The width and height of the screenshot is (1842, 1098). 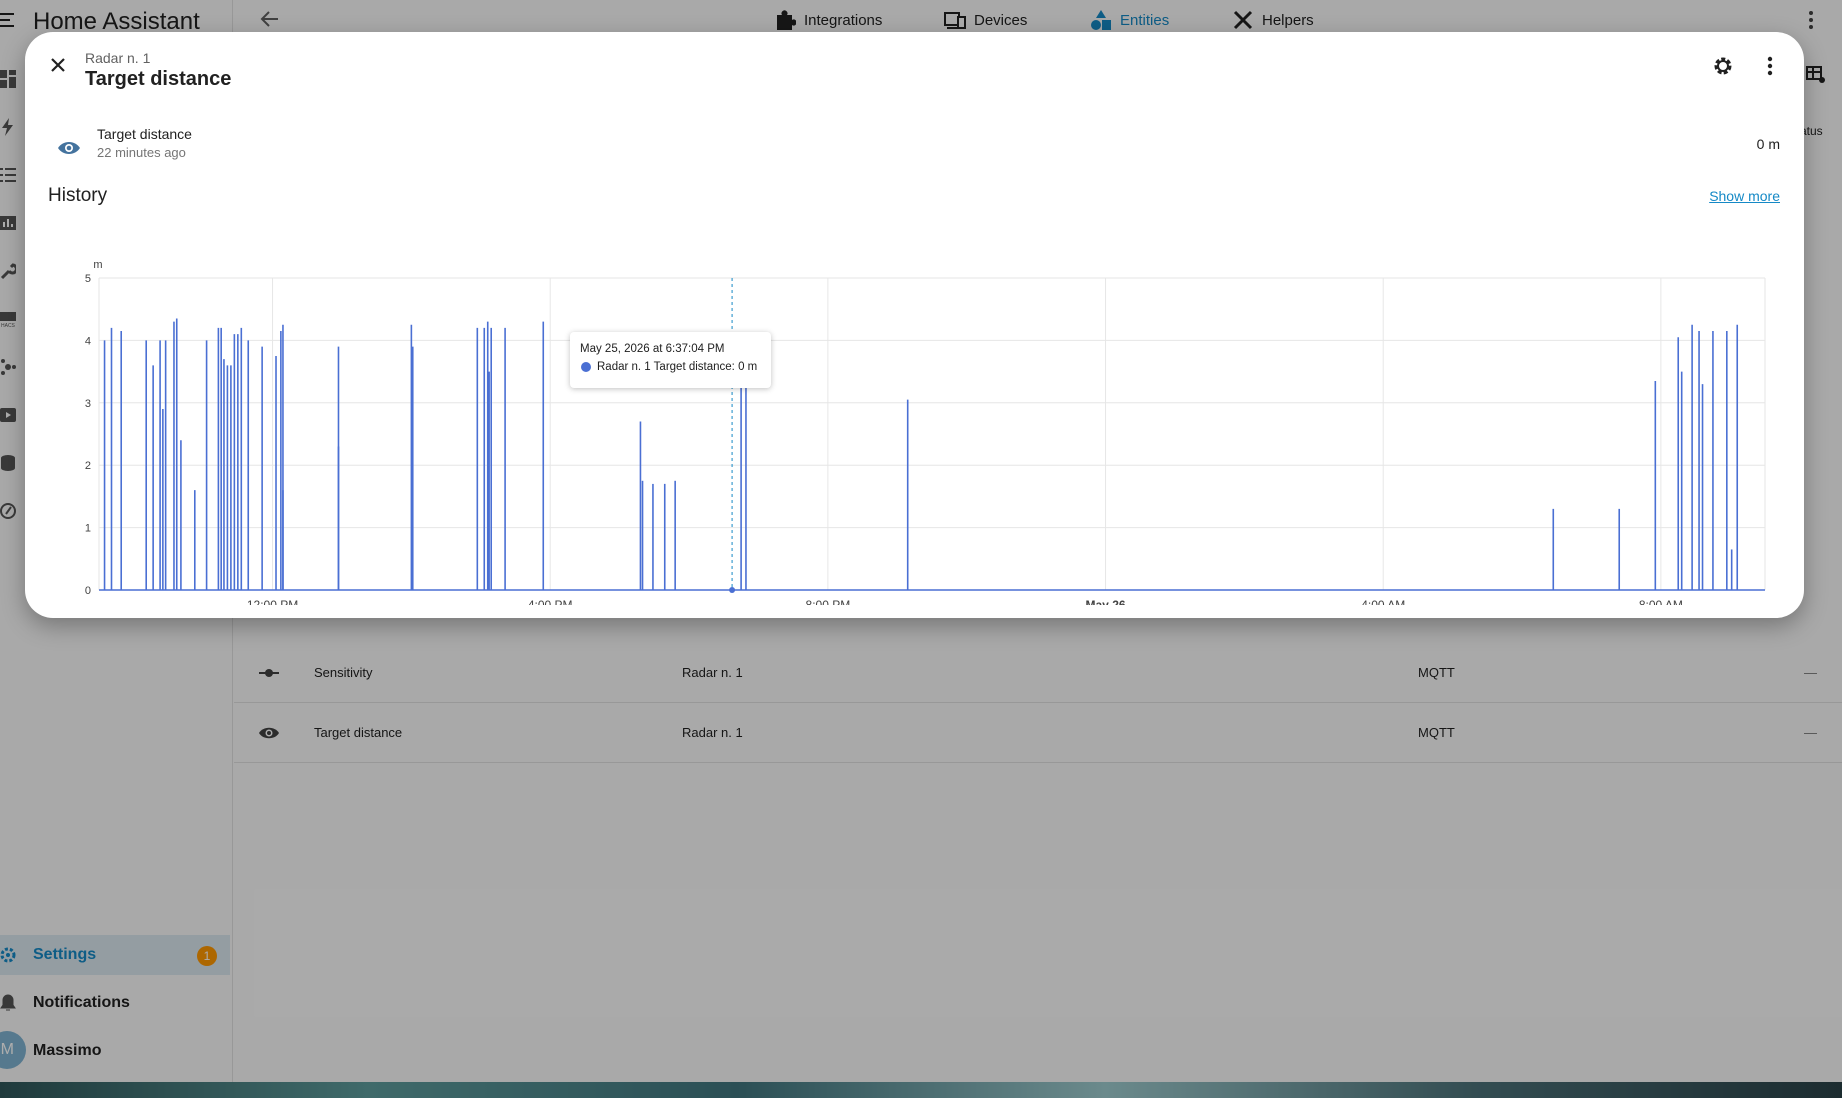 What do you see at coordinates (272, 601) in the screenshot?
I see `x-tick-label: 12:00 PM` at bounding box center [272, 601].